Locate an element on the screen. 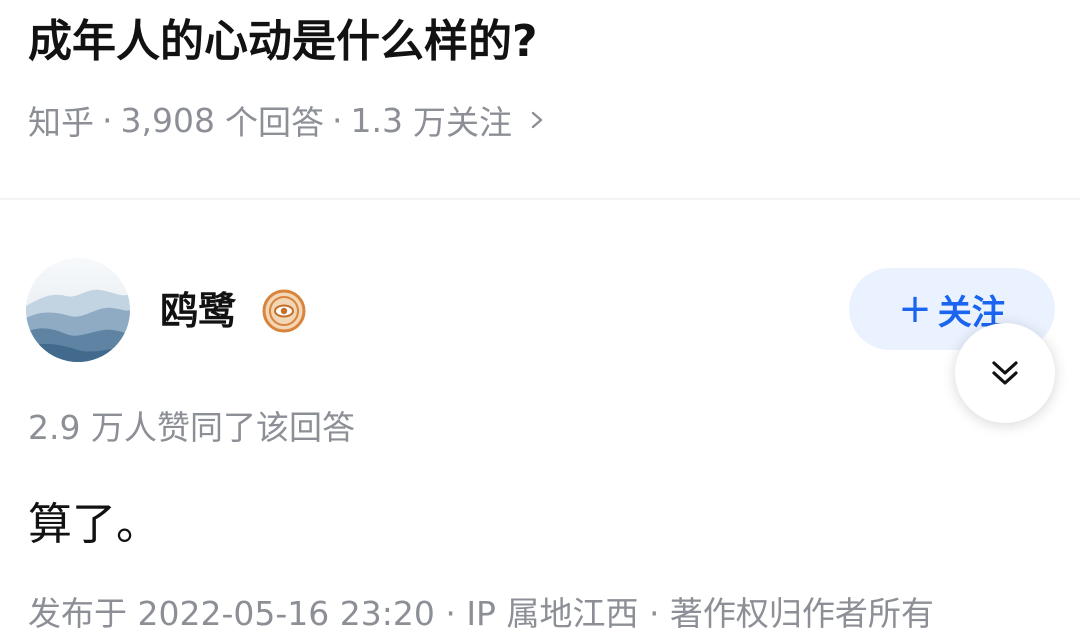 This screenshot has width=1080, height=642. plus-icon: + is located at coordinates (915, 309).